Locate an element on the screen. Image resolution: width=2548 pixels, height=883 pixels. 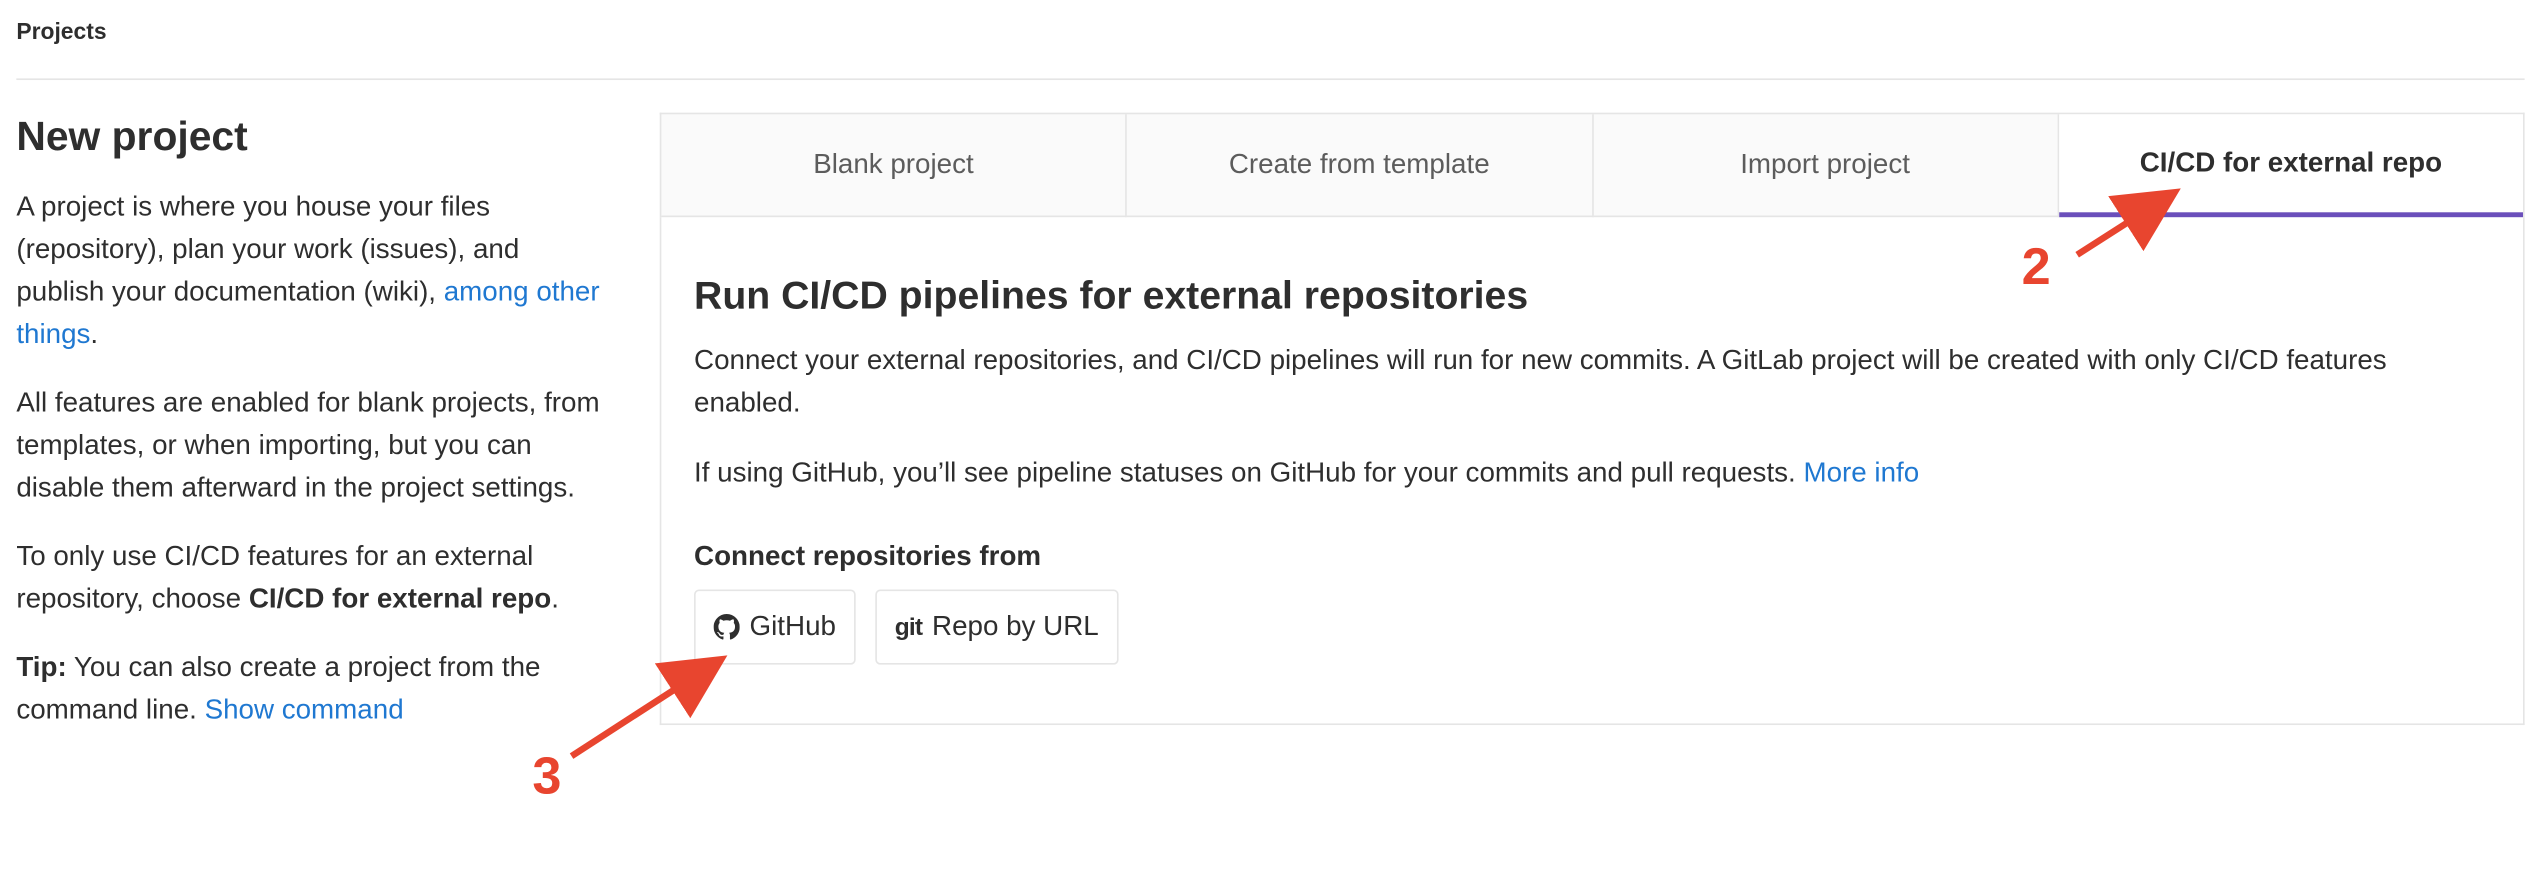
github-button: GitHub is located at coordinates (775, 627).